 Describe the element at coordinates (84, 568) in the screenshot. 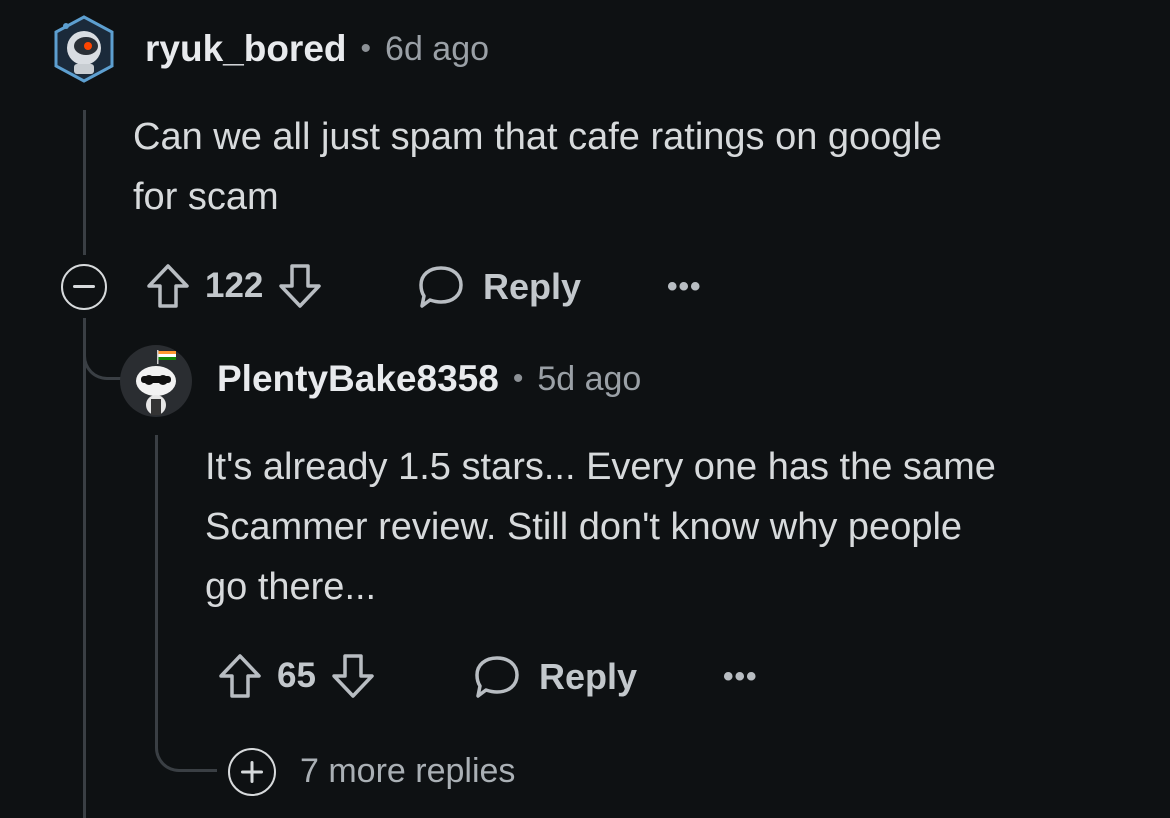

I see `thread-line-main-lower` at that location.